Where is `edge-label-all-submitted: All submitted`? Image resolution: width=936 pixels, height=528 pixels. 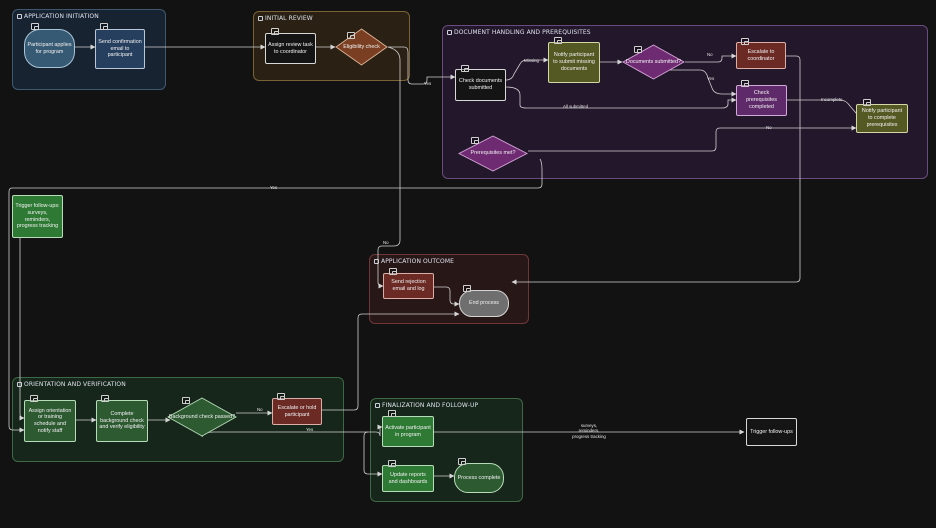
edge-label-all-submitted: All submitted is located at coordinates (576, 106).